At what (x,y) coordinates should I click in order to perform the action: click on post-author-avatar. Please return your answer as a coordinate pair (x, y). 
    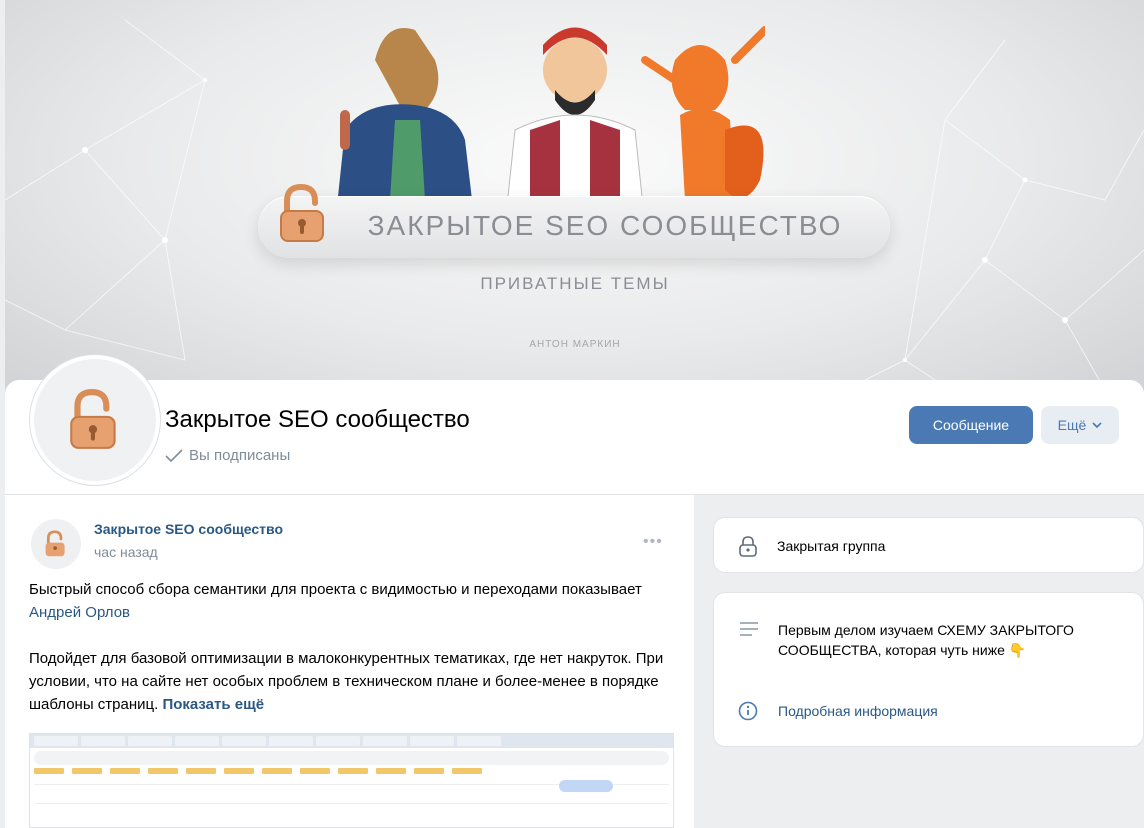
    Looking at the image, I should click on (56, 544).